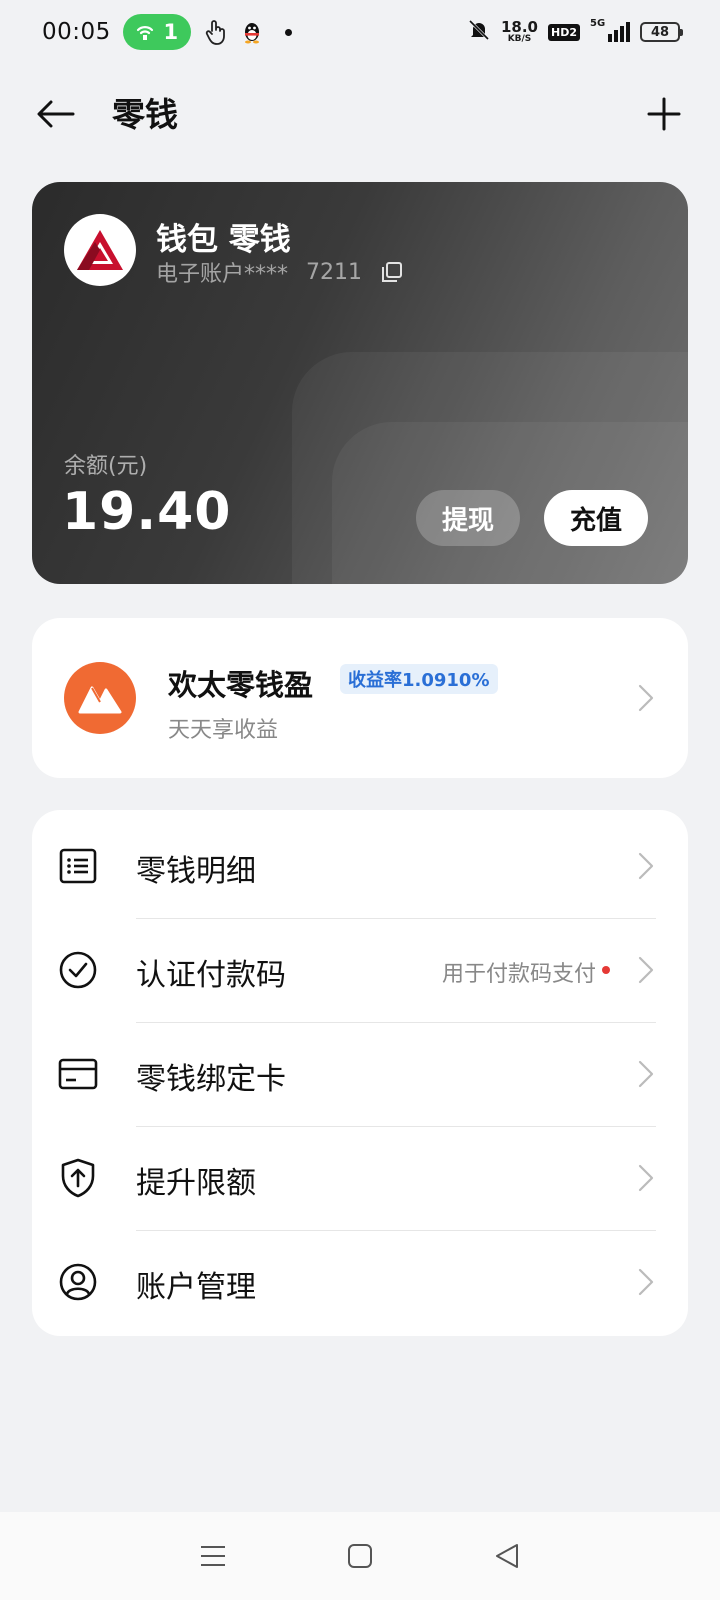  What do you see at coordinates (661, 32) in the screenshot?
I see `battery-indicator: 48` at bounding box center [661, 32].